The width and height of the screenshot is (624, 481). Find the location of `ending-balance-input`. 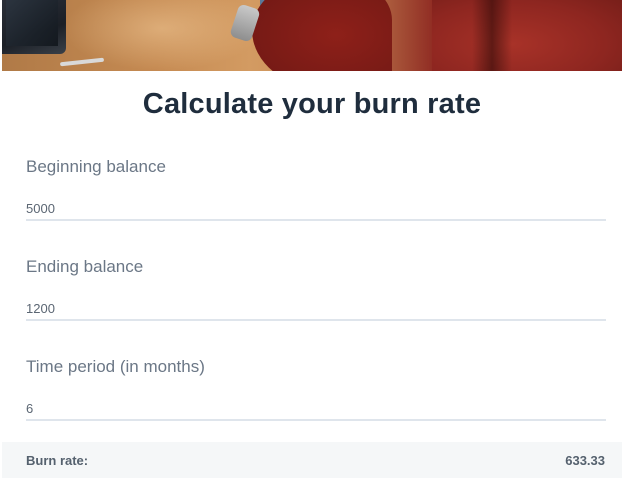

ending-balance-input is located at coordinates (316, 308).